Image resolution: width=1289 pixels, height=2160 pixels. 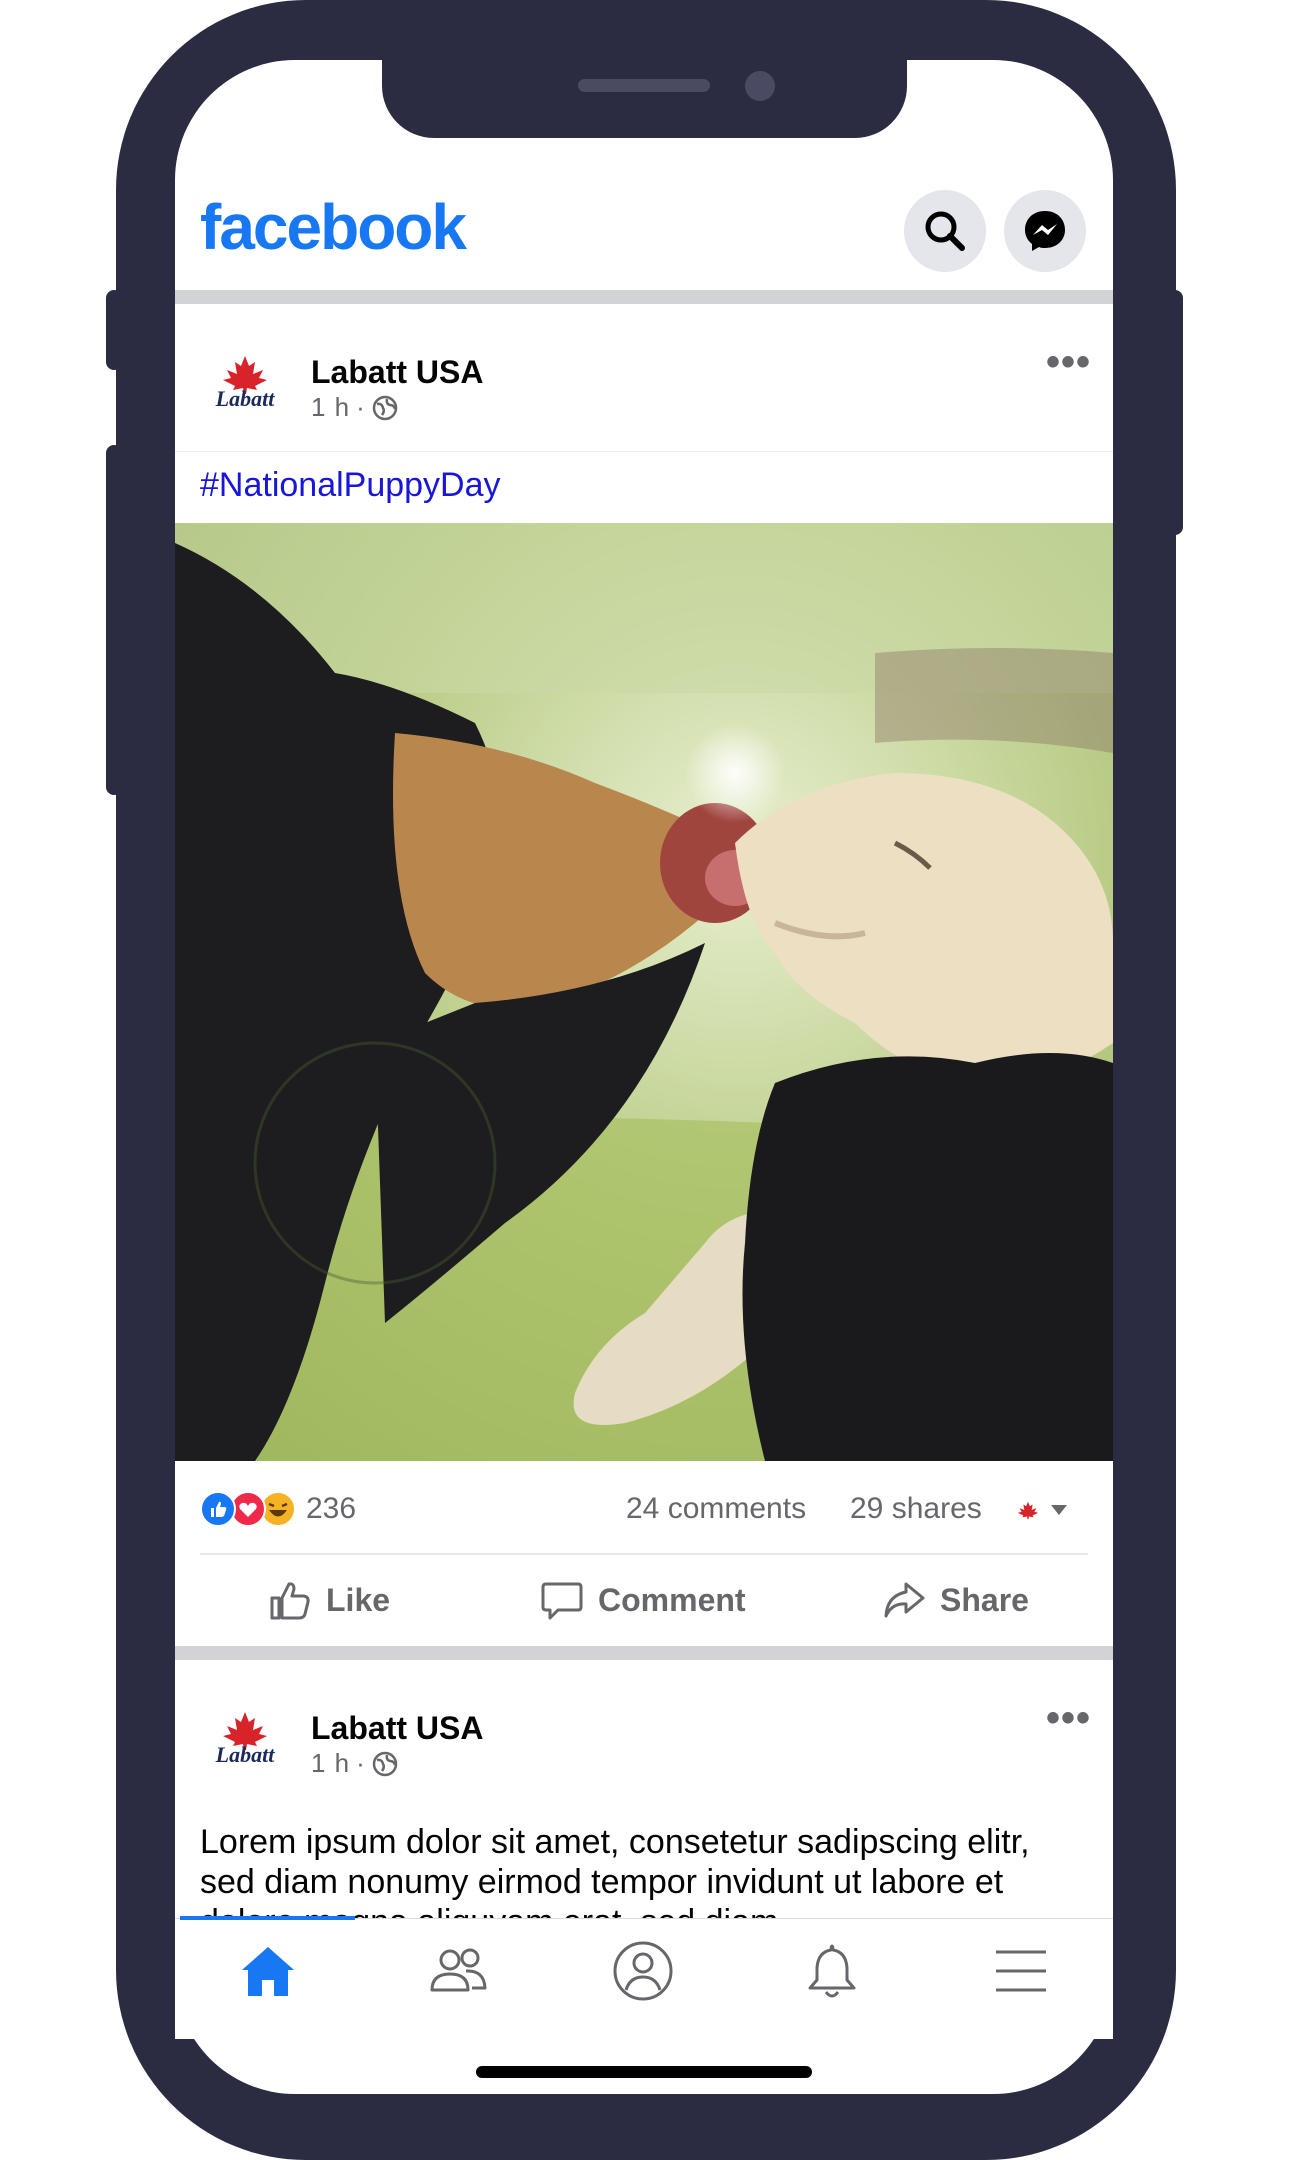 What do you see at coordinates (832, 1971) in the screenshot?
I see `bell-icon` at bounding box center [832, 1971].